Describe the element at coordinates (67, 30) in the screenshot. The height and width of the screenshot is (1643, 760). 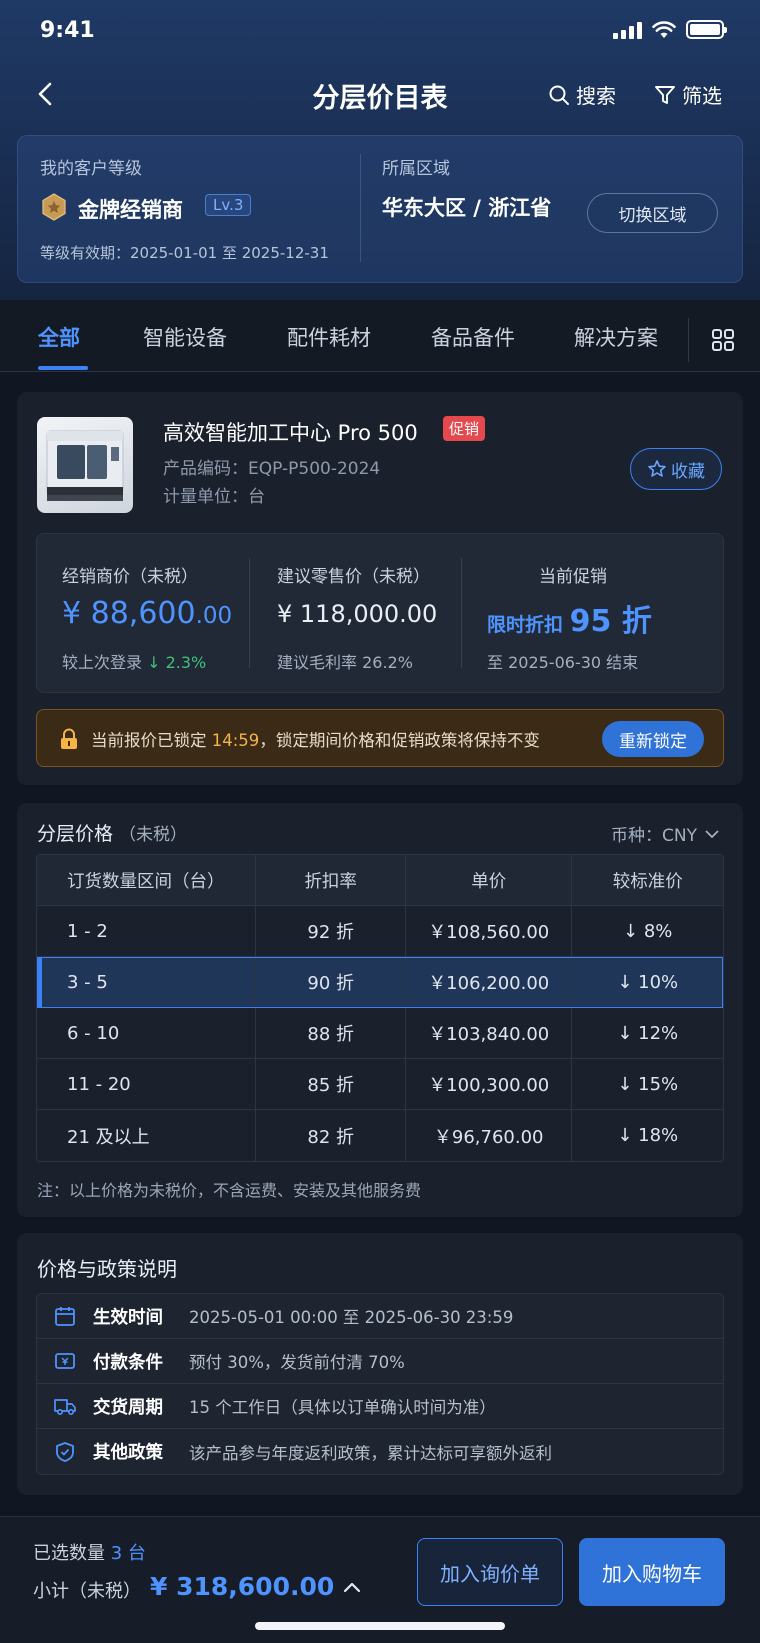
I see `status-time: 9:41` at that location.